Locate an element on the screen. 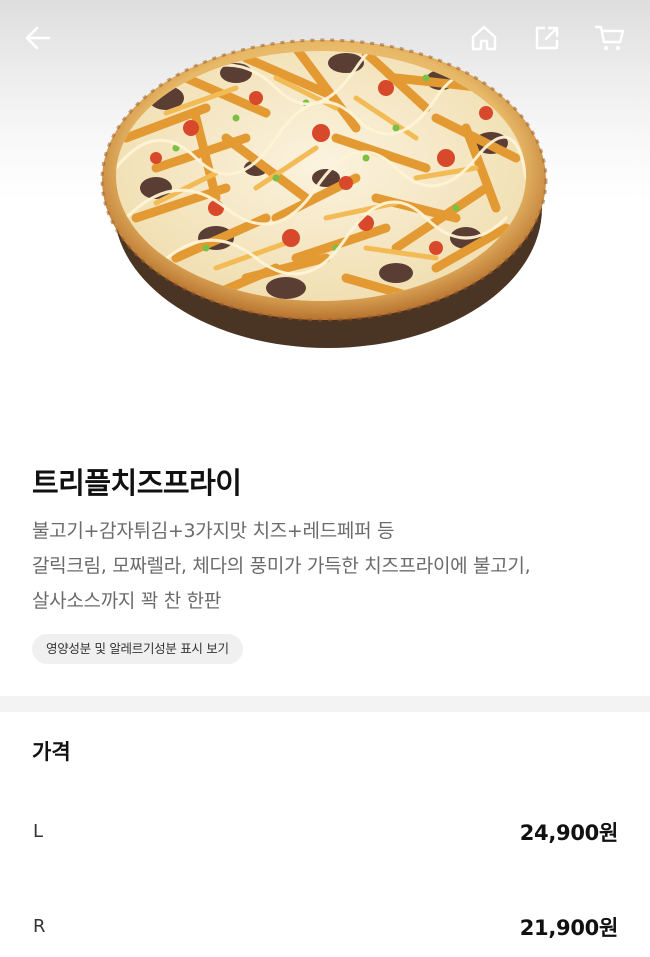  price-row-l: L 24,900원 is located at coordinates (325, 833).